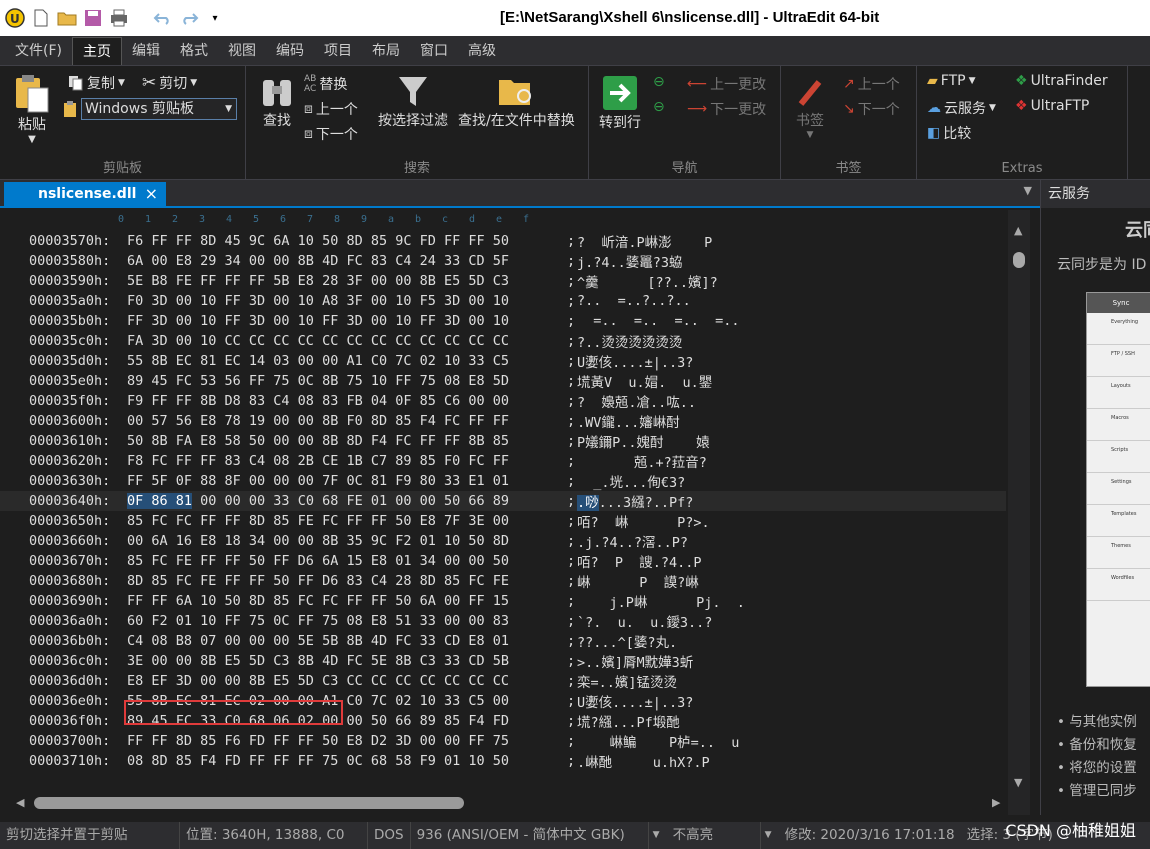 This screenshot has height=849, width=1150. I want to click on status-codepage: 936 (ANSI/OEM - 简体中文 GBK), so click(530, 835).